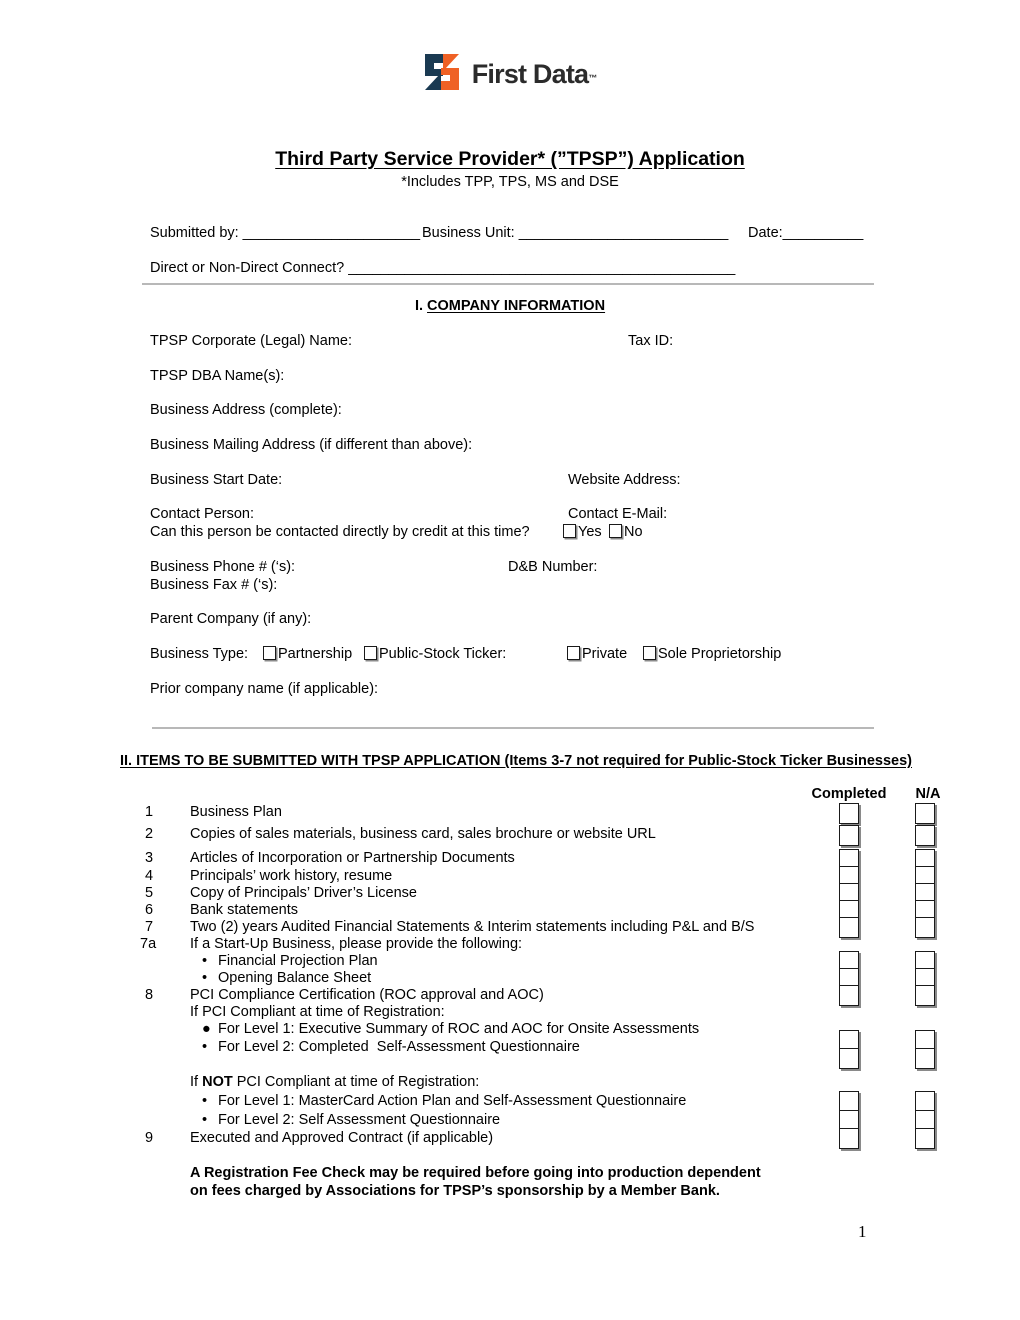  I want to click on list-item: Financial Projection Plan, so click(298, 961).